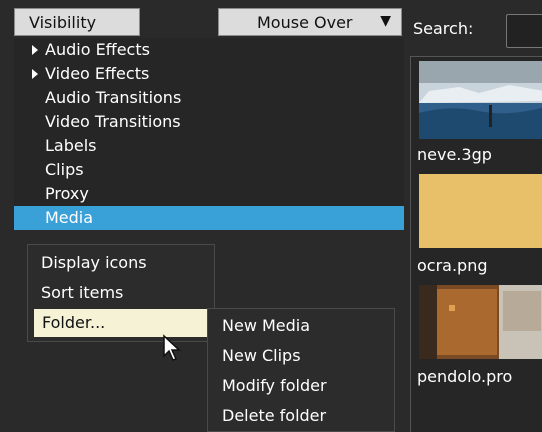 The height and width of the screenshot is (432, 542). What do you see at coordinates (121, 263) in the screenshot?
I see `menu-item-display-icons: Display icons` at bounding box center [121, 263].